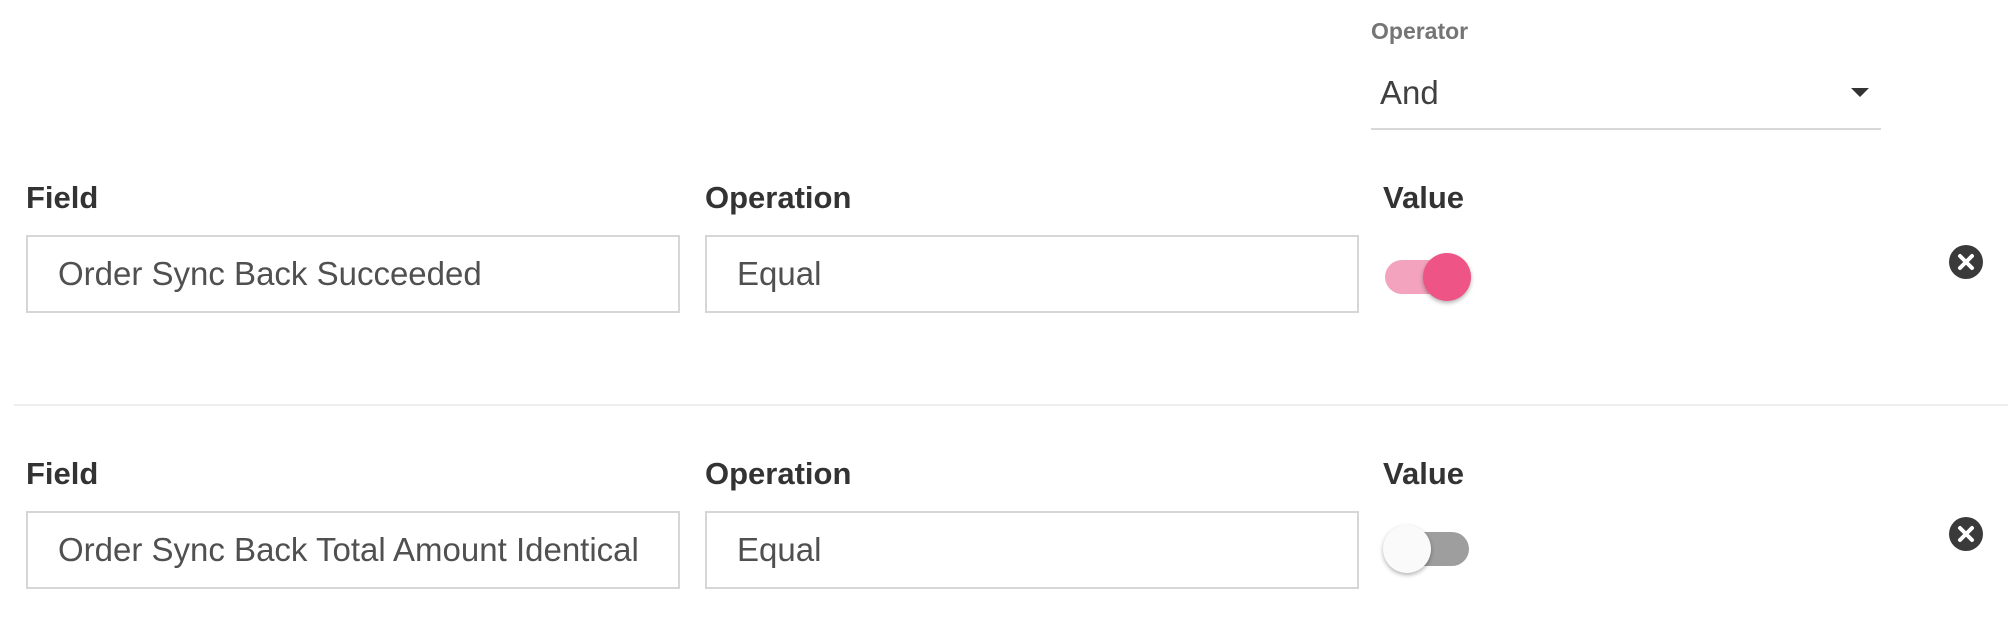  Describe the element at coordinates (1420, 31) in the screenshot. I see `operator-label: Operator` at that location.